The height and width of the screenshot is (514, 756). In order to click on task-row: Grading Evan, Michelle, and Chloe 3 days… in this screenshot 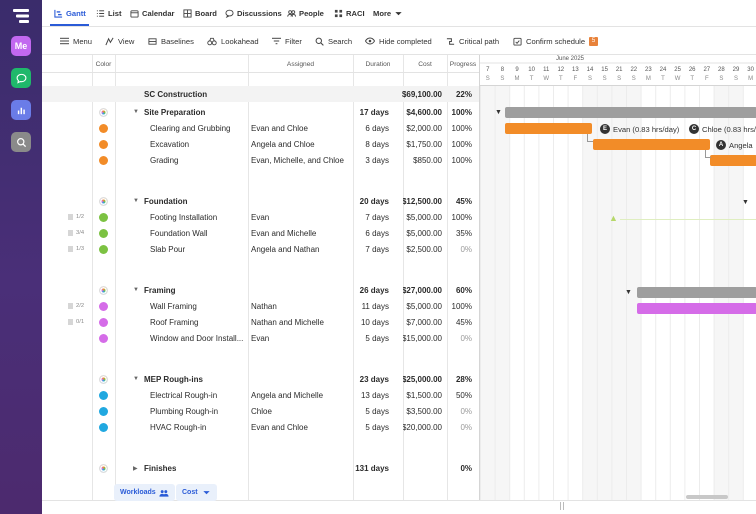, I will do `click(260, 160)`.